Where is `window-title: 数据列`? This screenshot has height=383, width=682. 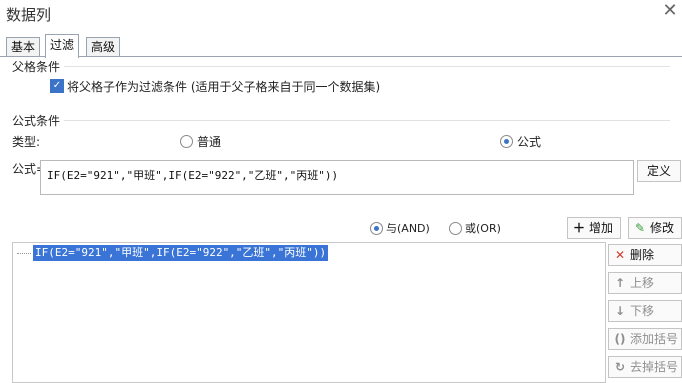
window-title: 数据列 is located at coordinates (29, 15).